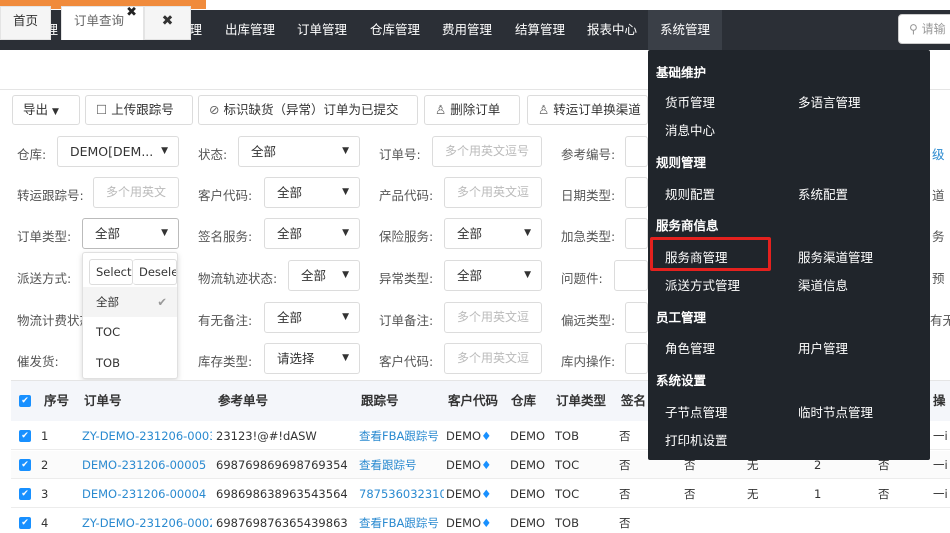  Describe the element at coordinates (312, 317) in the screenshot. I see `has-remark-select: 全部 ▼` at that location.